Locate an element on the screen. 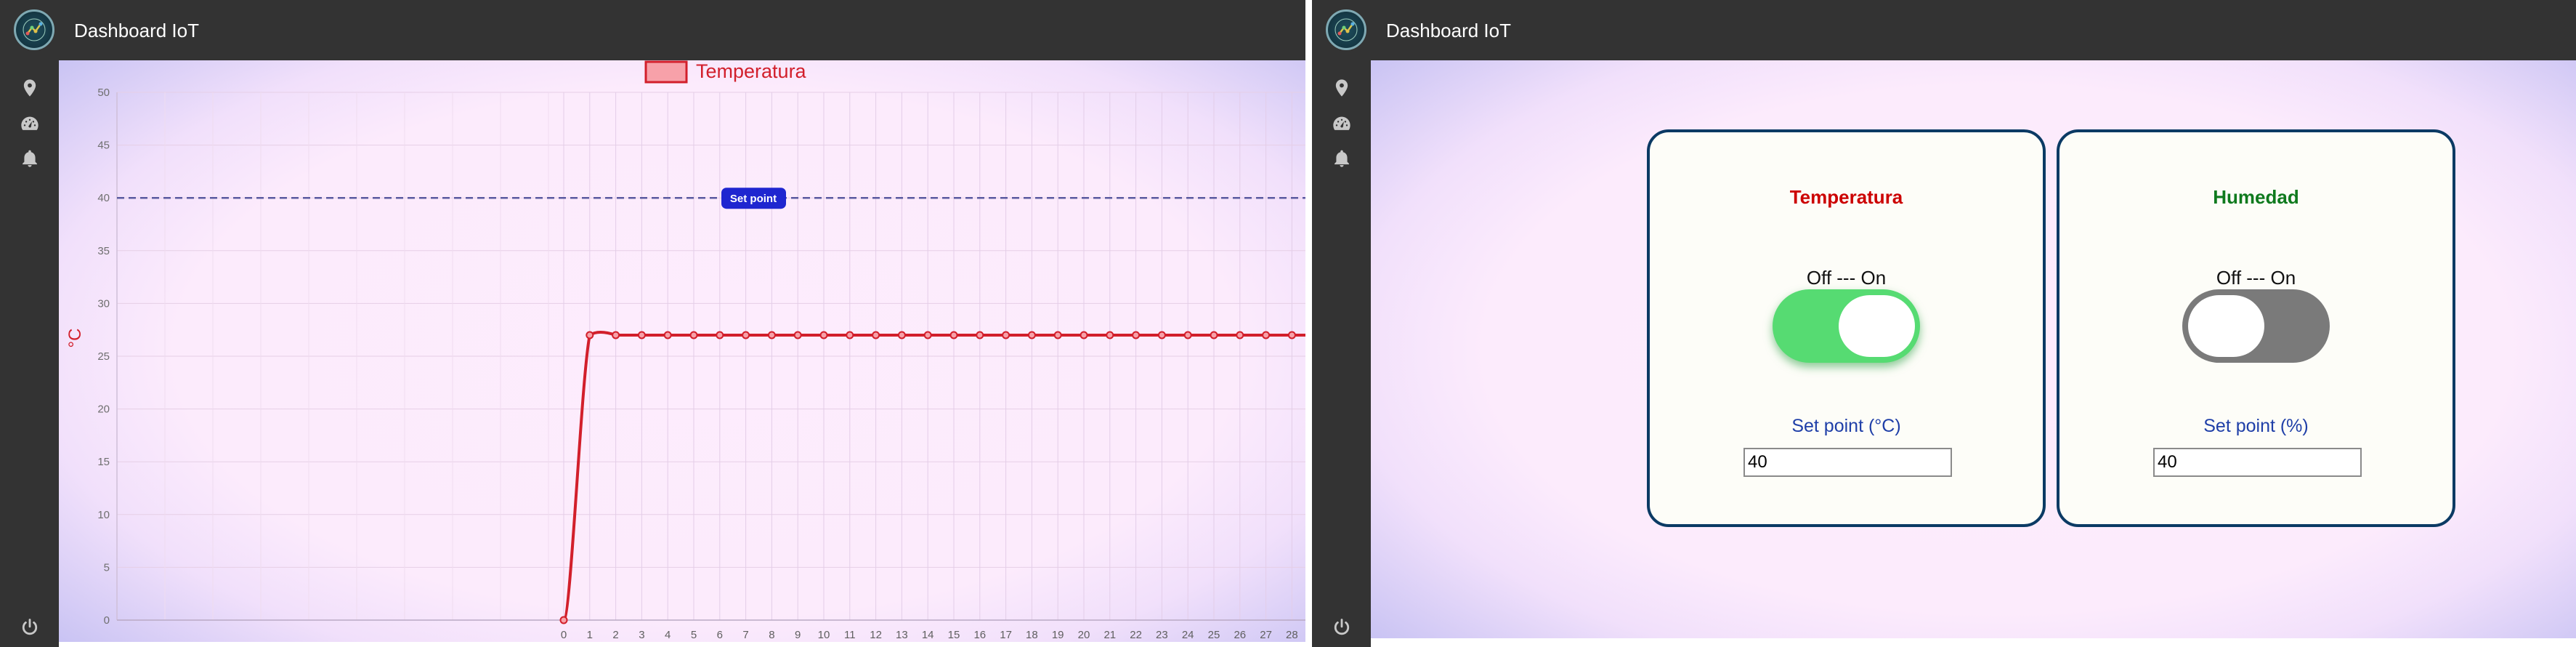 This screenshot has height=647, width=2576. y-tick-label: 30 is located at coordinates (103, 303).